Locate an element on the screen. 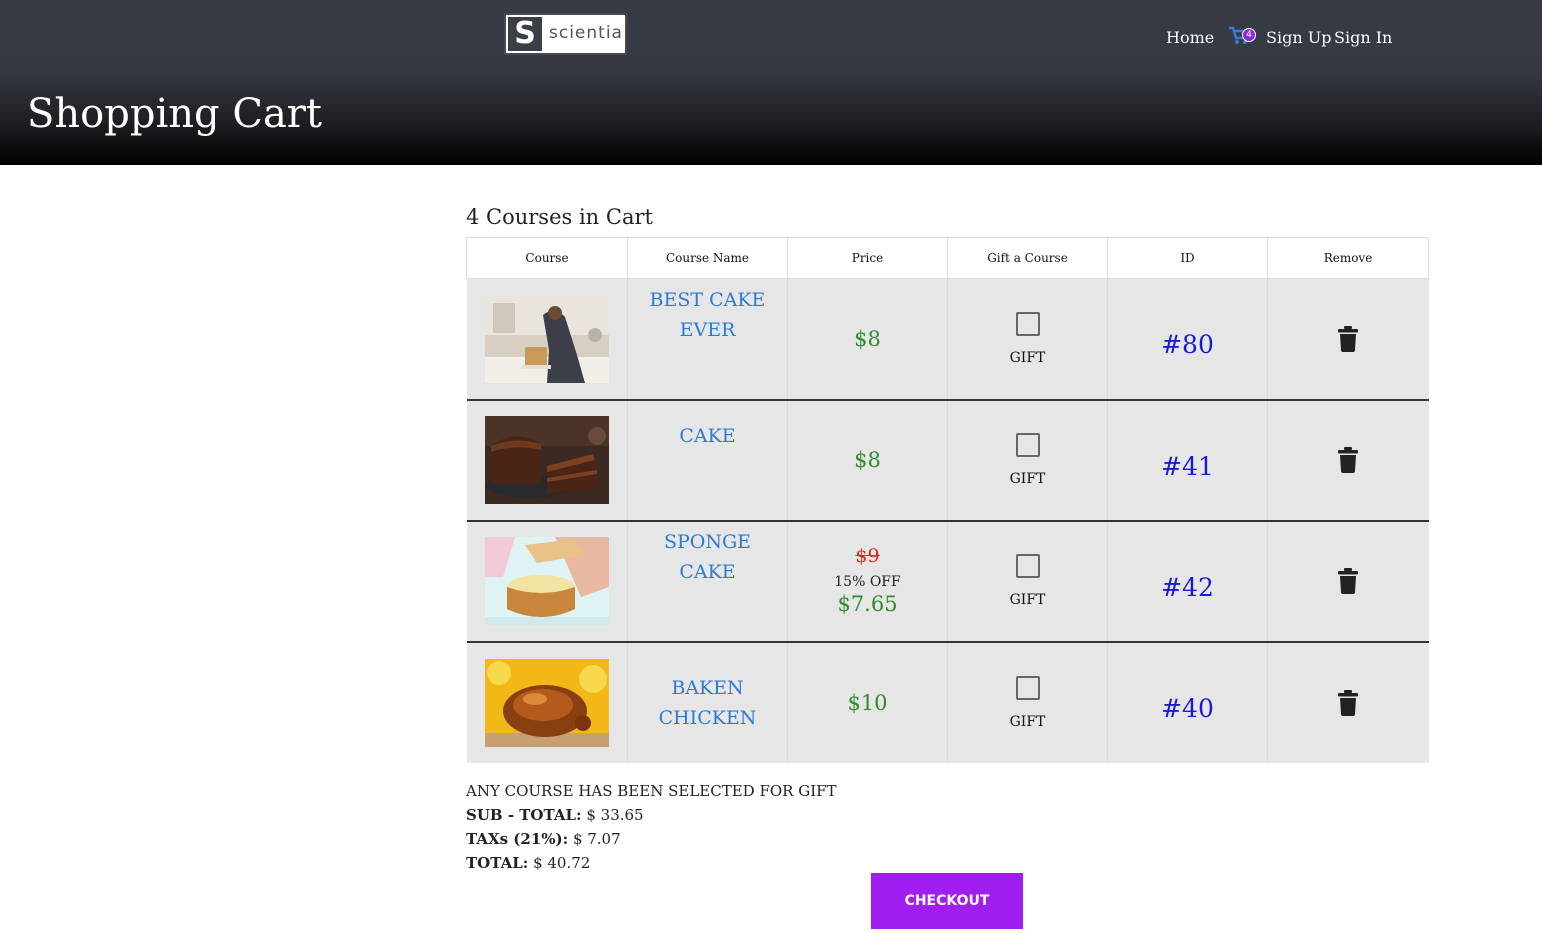 The width and height of the screenshot is (1542, 933). tax-label: TAXs (21%): is located at coordinates (517, 839).